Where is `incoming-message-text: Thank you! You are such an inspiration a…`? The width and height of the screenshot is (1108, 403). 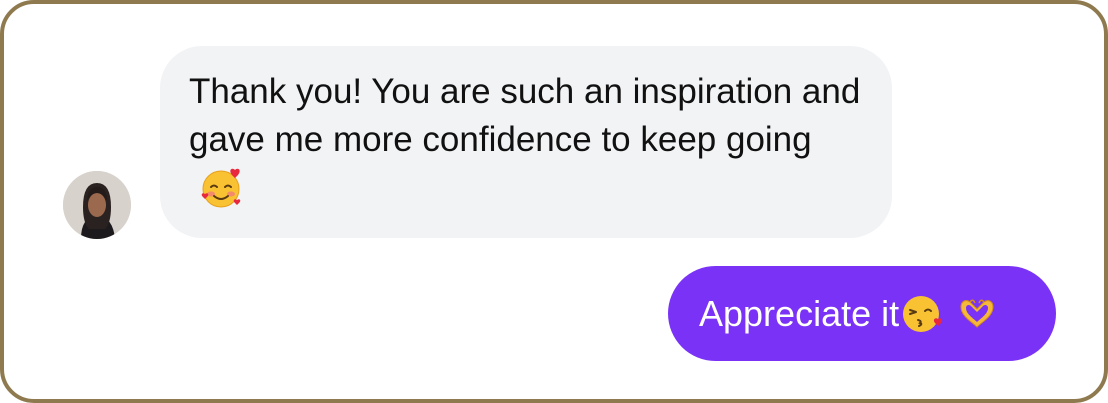
incoming-message-text: Thank you! You are such an inspiration a… is located at coordinates (525, 115).